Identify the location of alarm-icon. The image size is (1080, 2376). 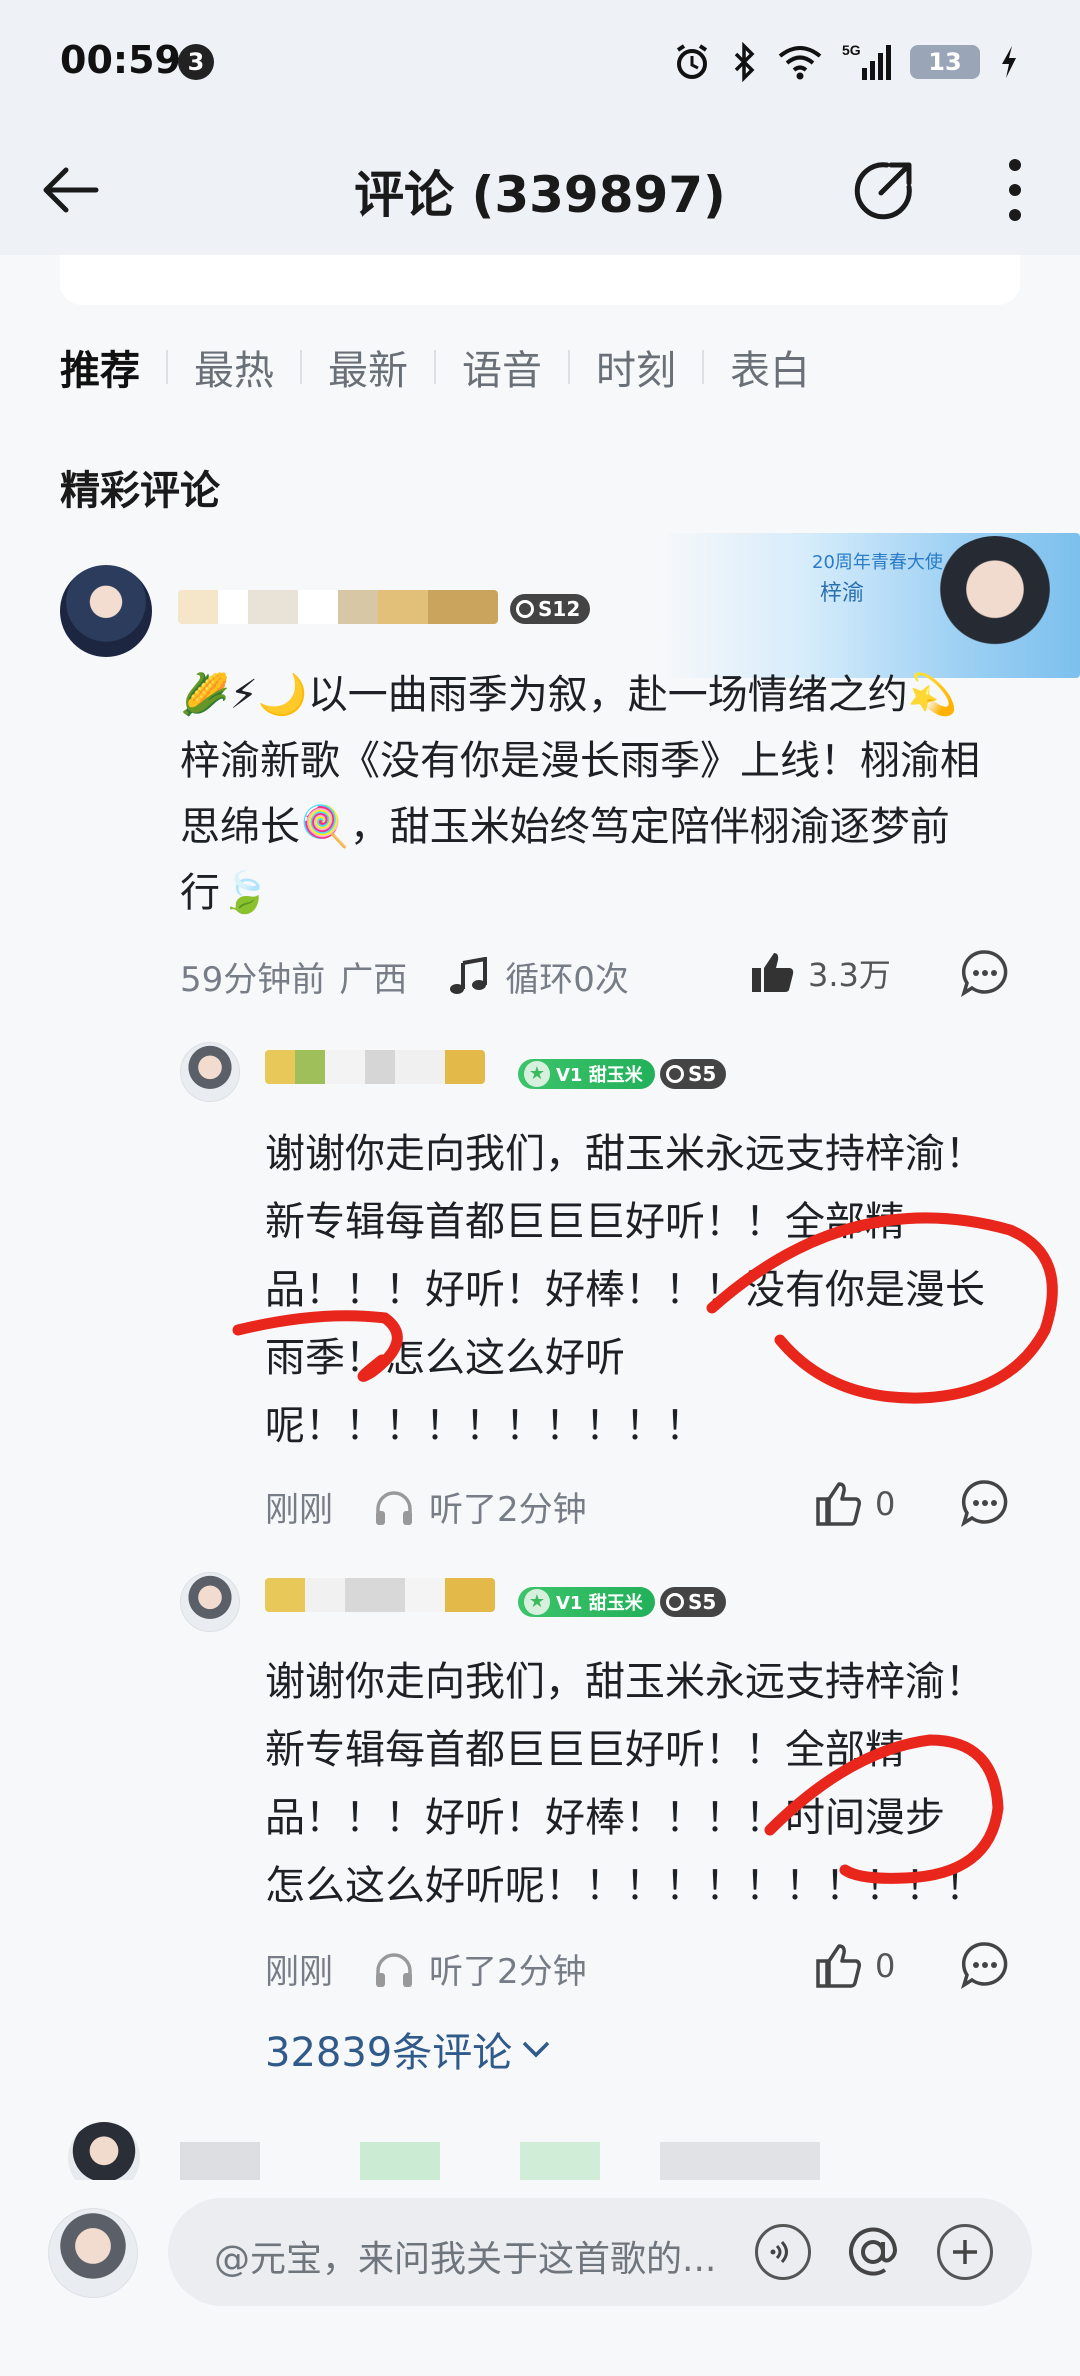
(692, 61).